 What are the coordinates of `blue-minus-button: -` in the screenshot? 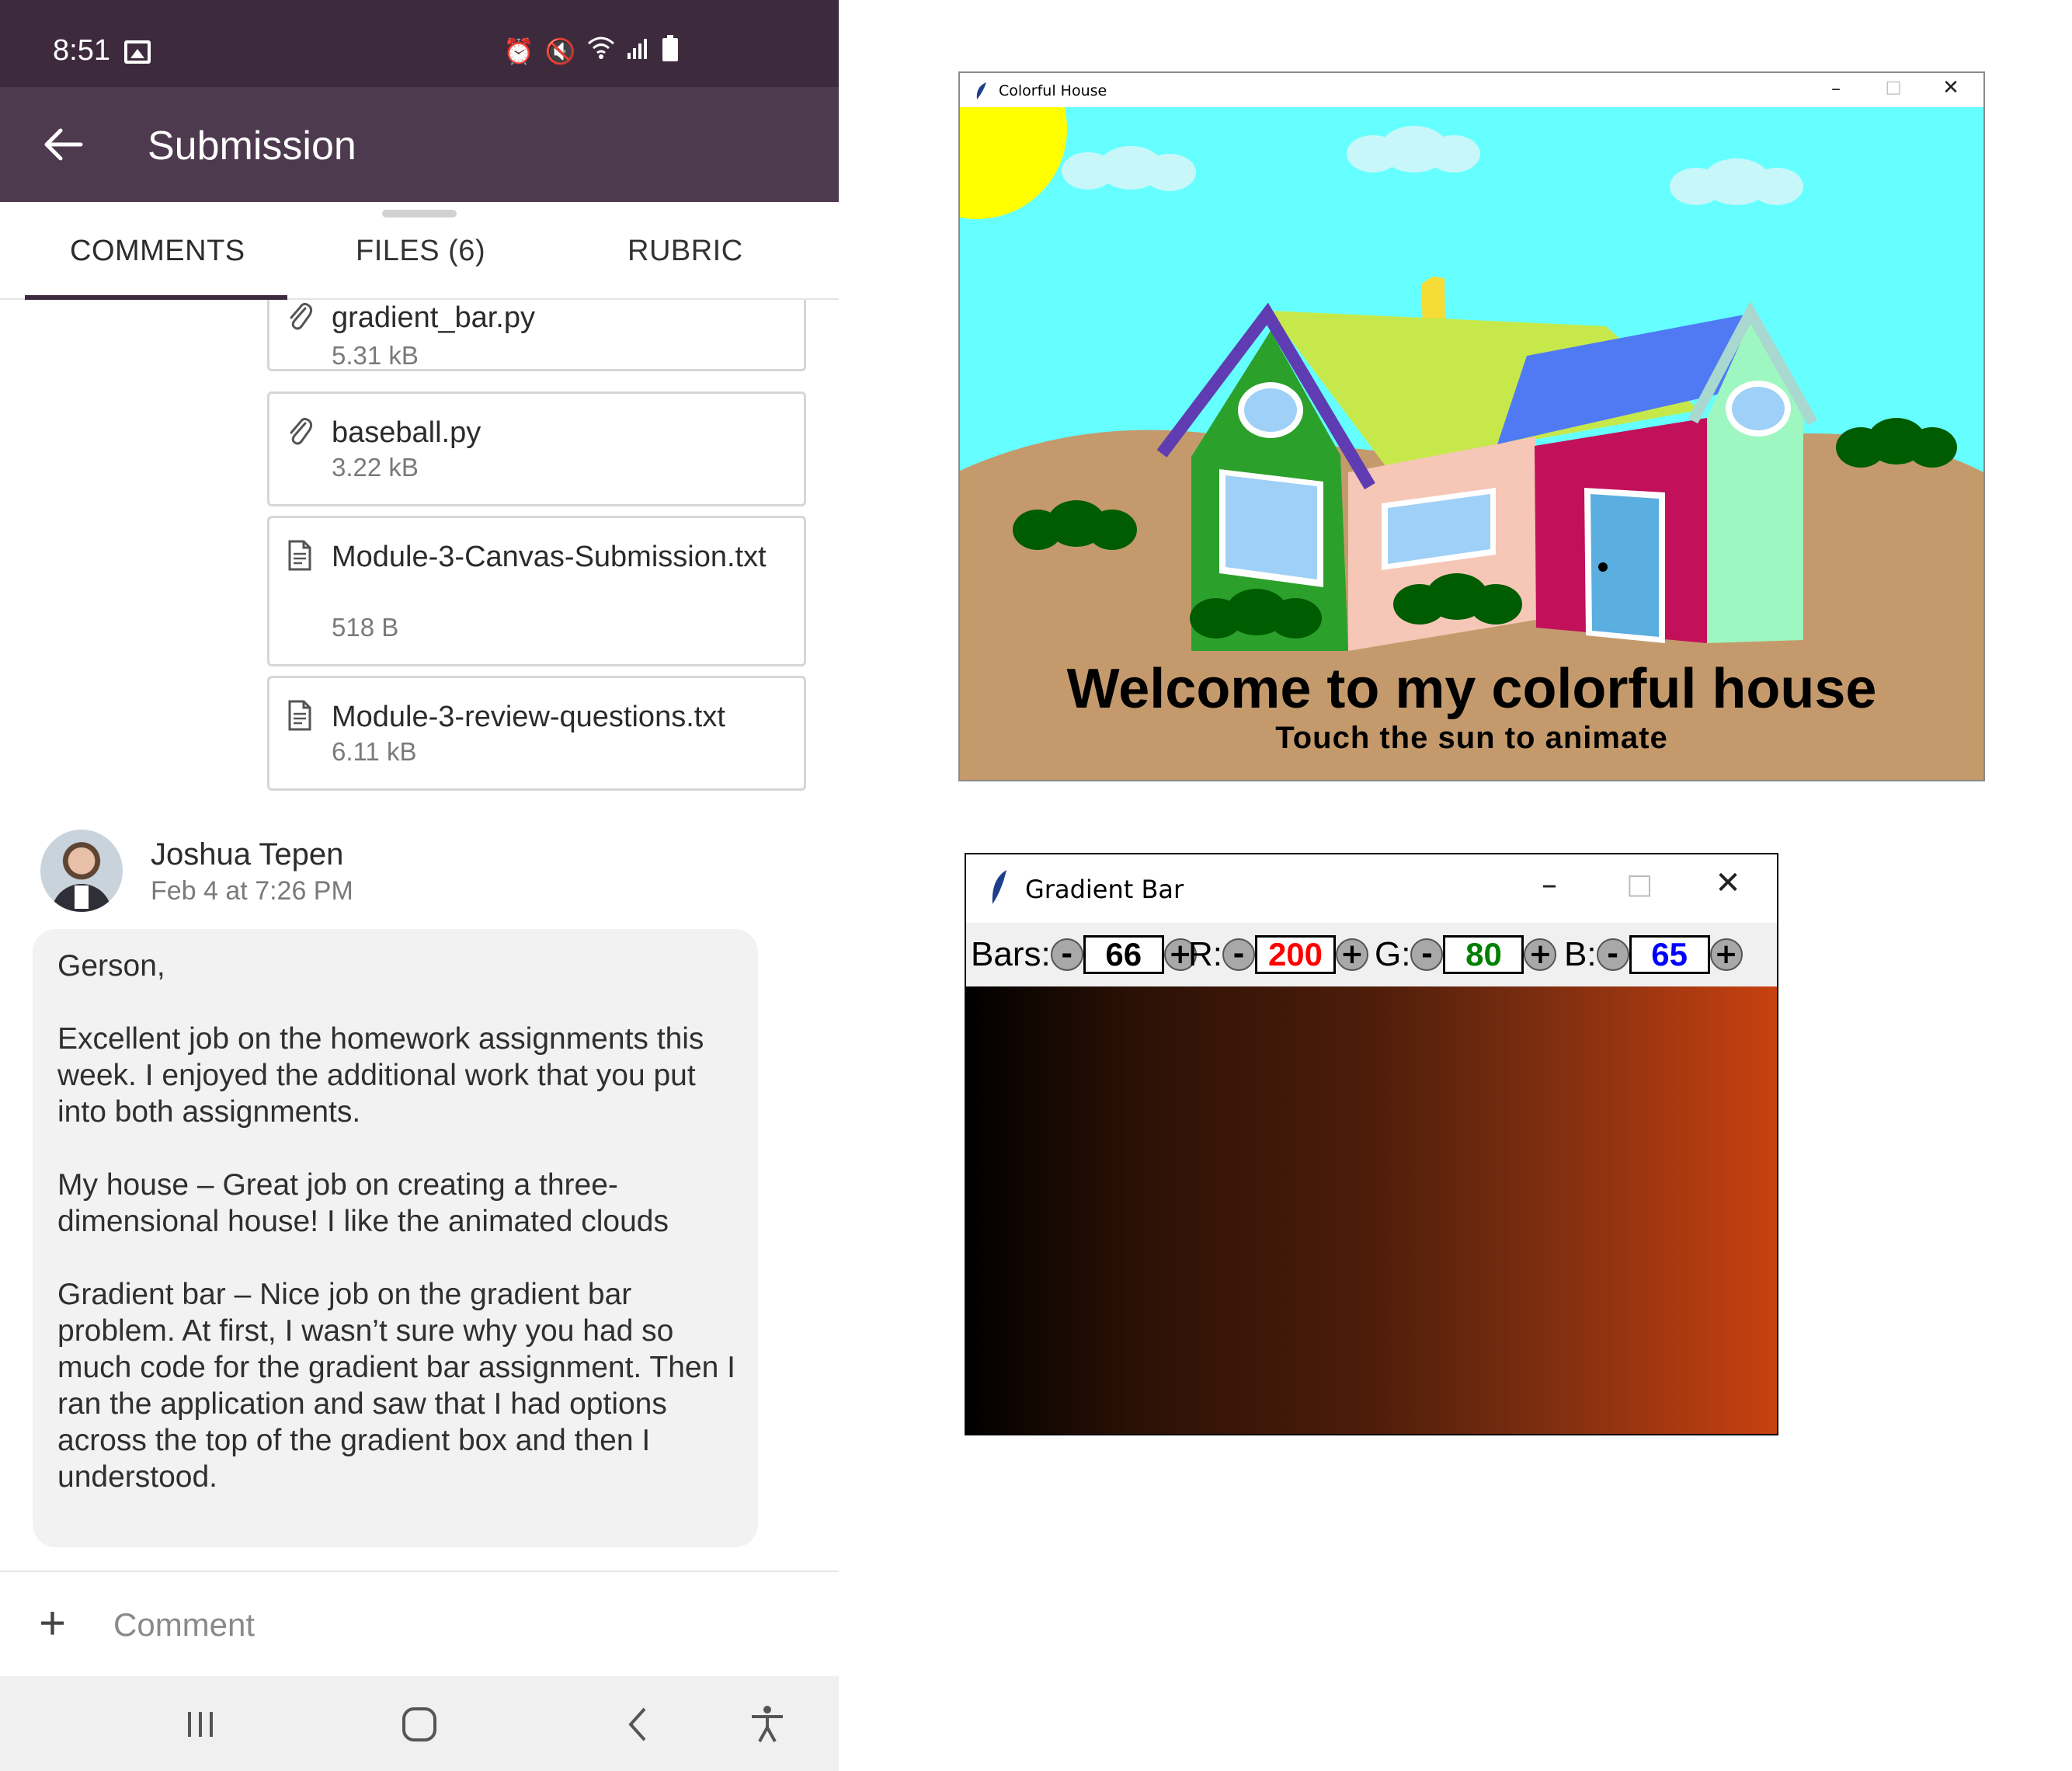 It's located at (1612, 954).